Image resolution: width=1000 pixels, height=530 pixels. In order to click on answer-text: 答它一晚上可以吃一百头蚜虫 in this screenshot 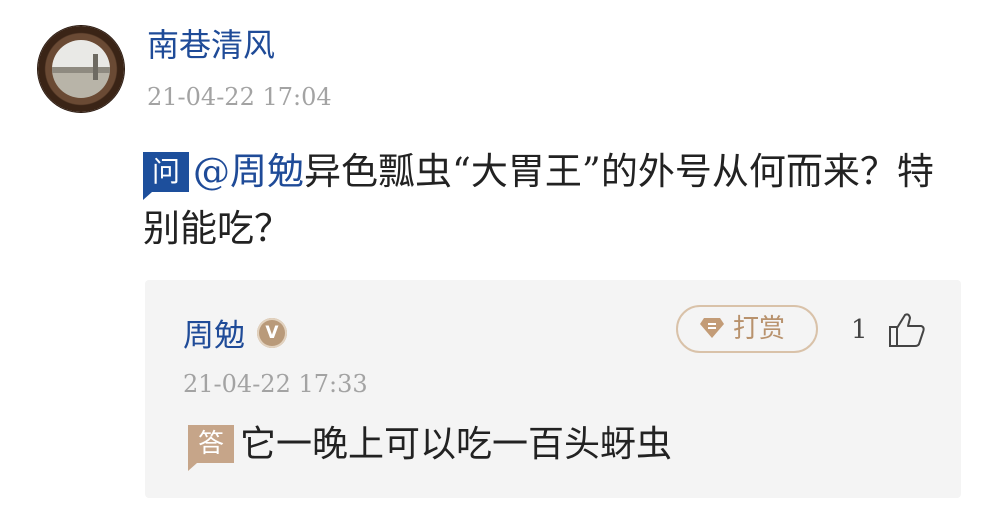, I will do `click(430, 447)`.